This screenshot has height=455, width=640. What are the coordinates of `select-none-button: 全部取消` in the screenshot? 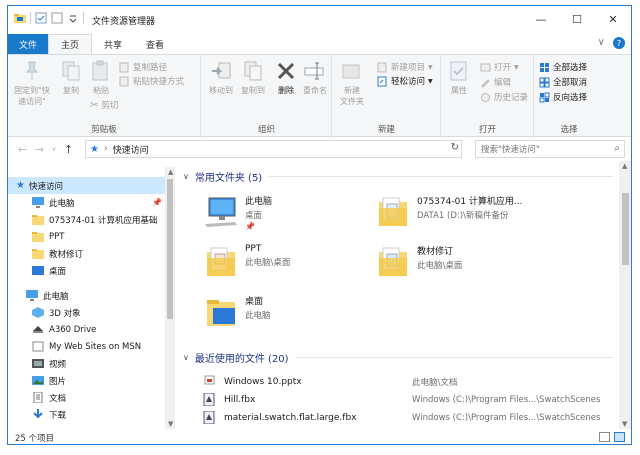 It's located at (563, 82).